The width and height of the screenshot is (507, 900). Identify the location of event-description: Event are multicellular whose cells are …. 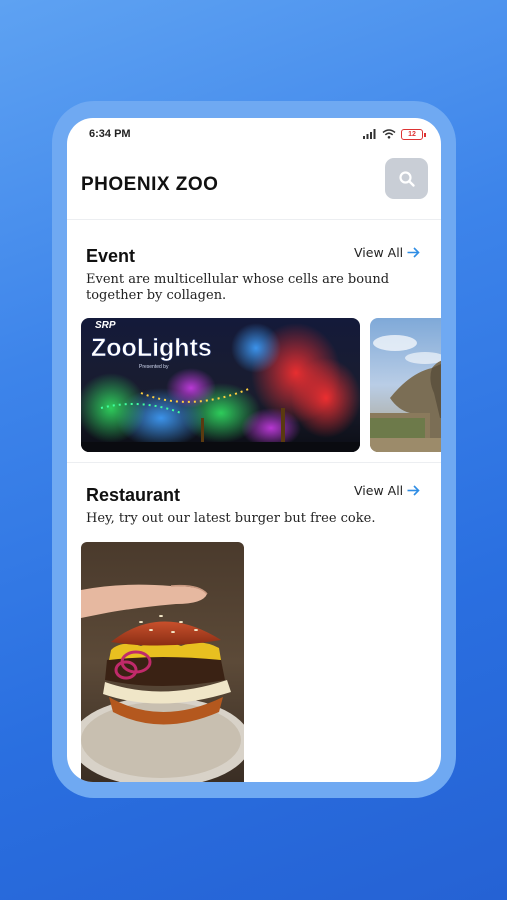
(238, 287).